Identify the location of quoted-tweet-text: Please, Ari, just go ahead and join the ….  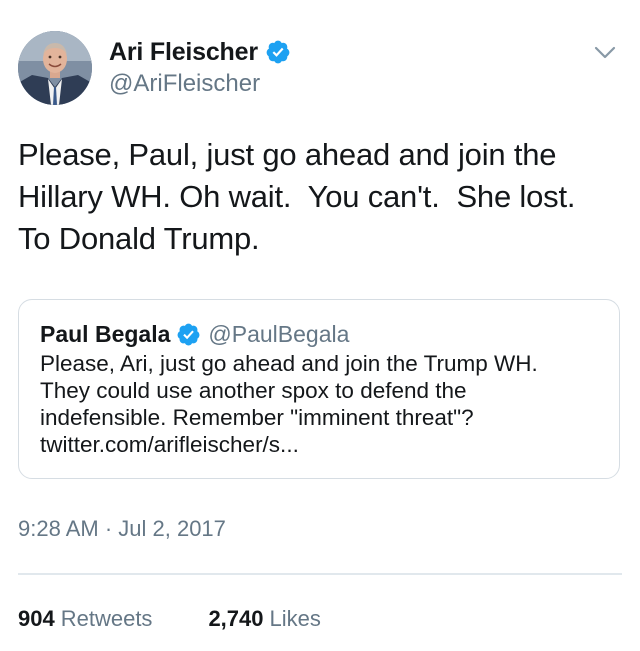
(289, 404).